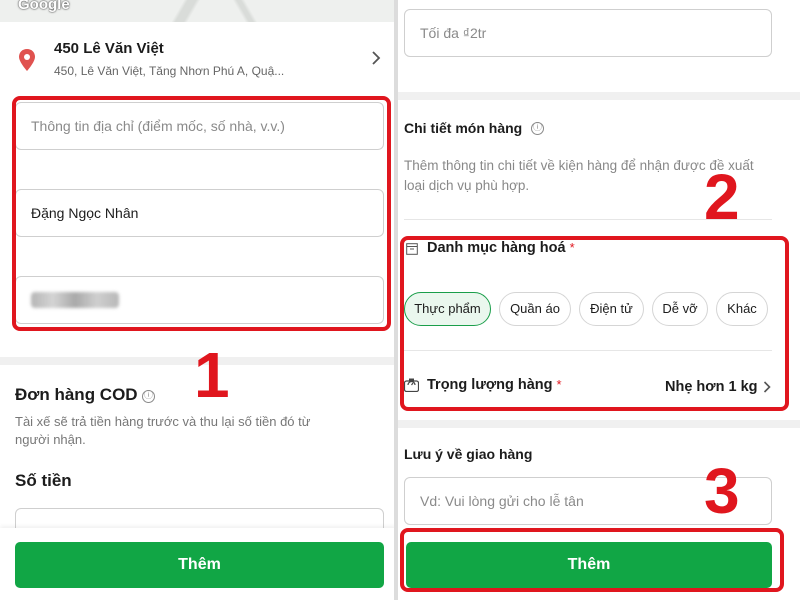 The image size is (800, 600). What do you see at coordinates (44, 6) in the screenshot?
I see `google-logo: Google` at bounding box center [44, 6].